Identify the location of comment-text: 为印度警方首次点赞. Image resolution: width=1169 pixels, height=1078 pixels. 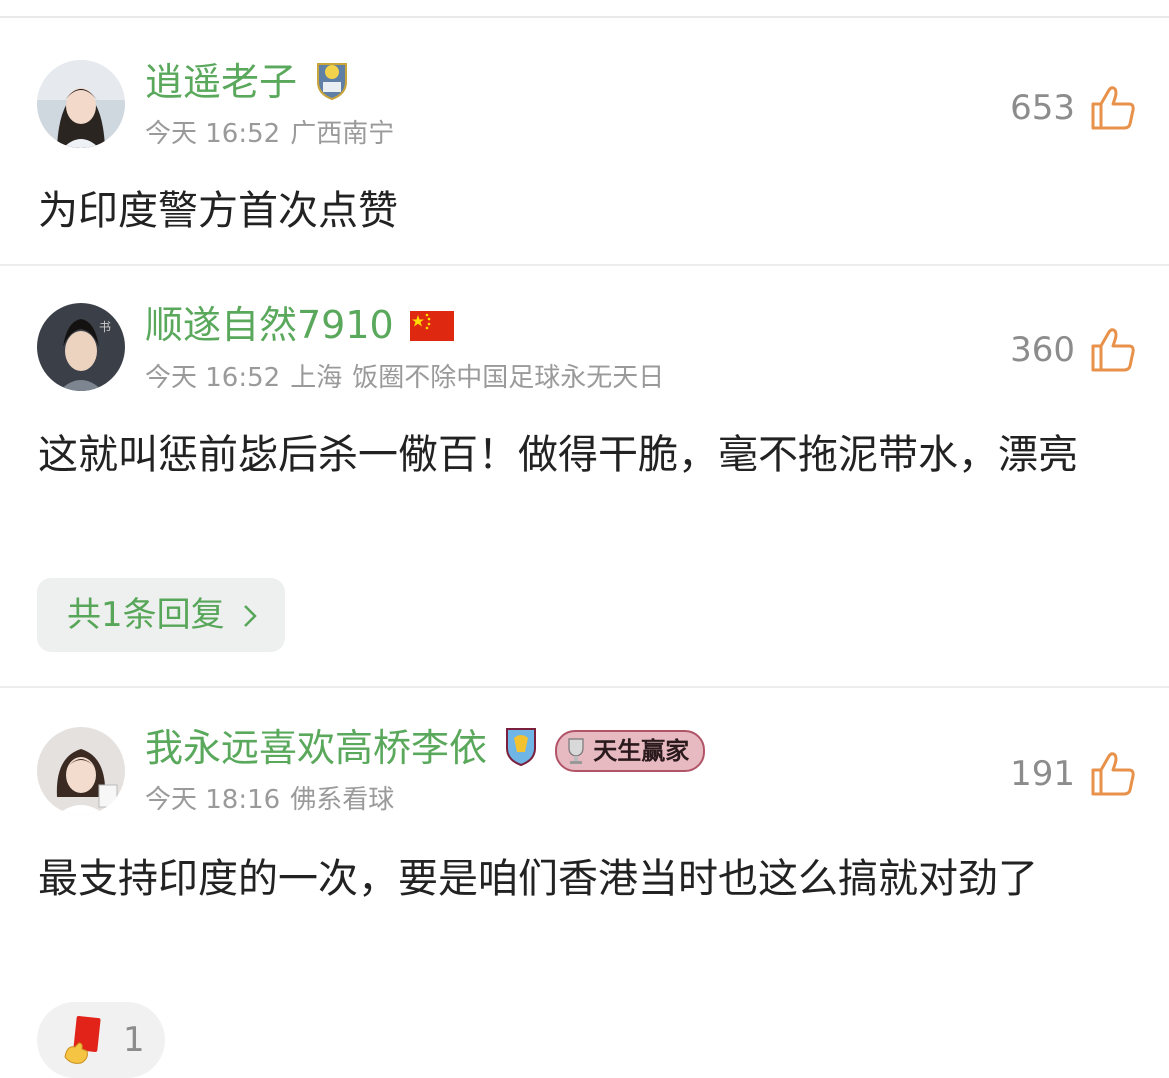
(218, 211).